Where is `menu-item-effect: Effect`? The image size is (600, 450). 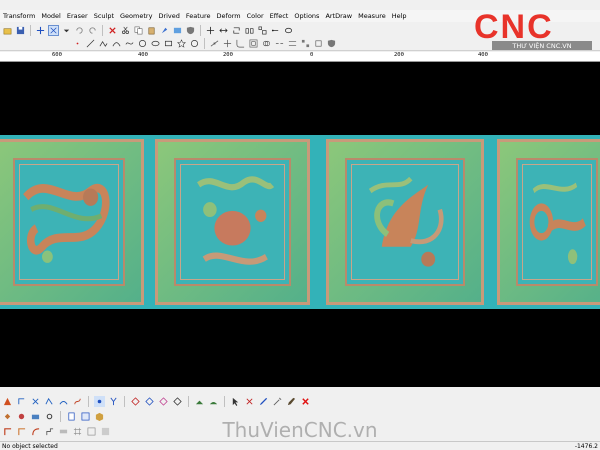
menu-item-effect: Effect is located at coordinates (279, 16).